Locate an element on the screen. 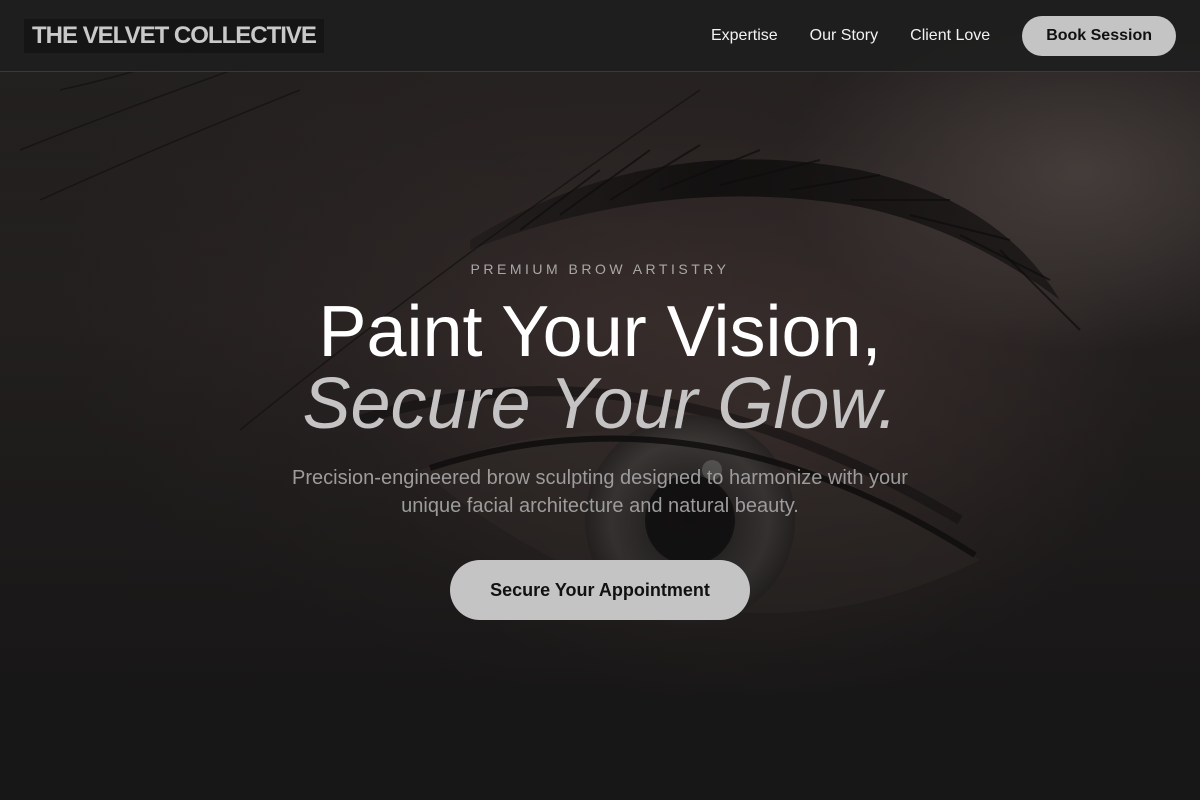 The width and height of the screenshot is (1200, 800). hero-headline-line1: Paint Your Vision, is located at coordinates (600, 332).